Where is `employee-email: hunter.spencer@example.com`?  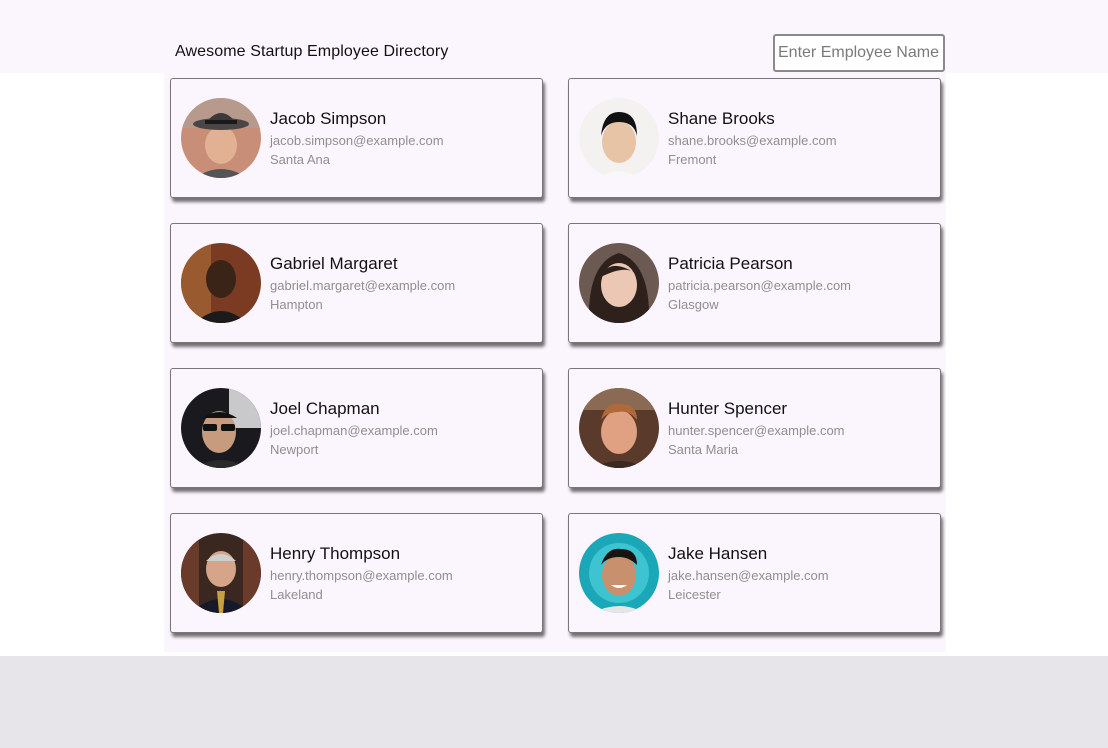 employee-email: hunter.spencer@example.com is located at coordinates (756, 430).